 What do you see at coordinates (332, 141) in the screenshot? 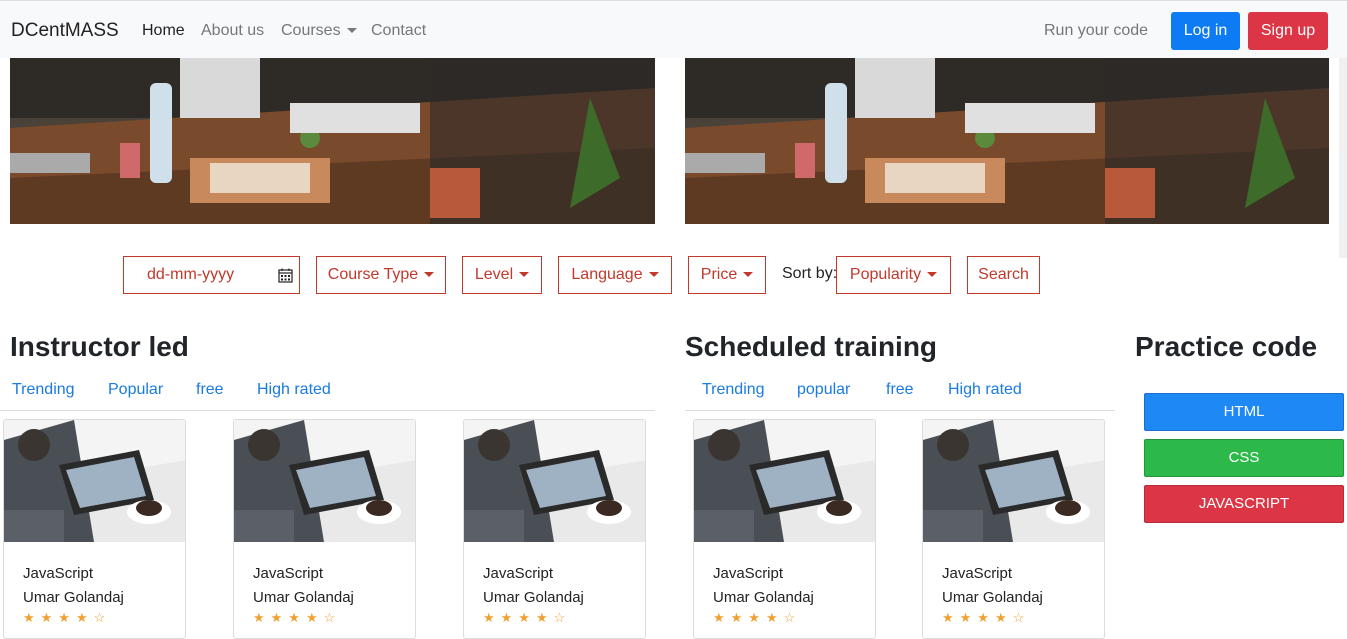
I see `hero-image-left` at bounding box center [332, 141].